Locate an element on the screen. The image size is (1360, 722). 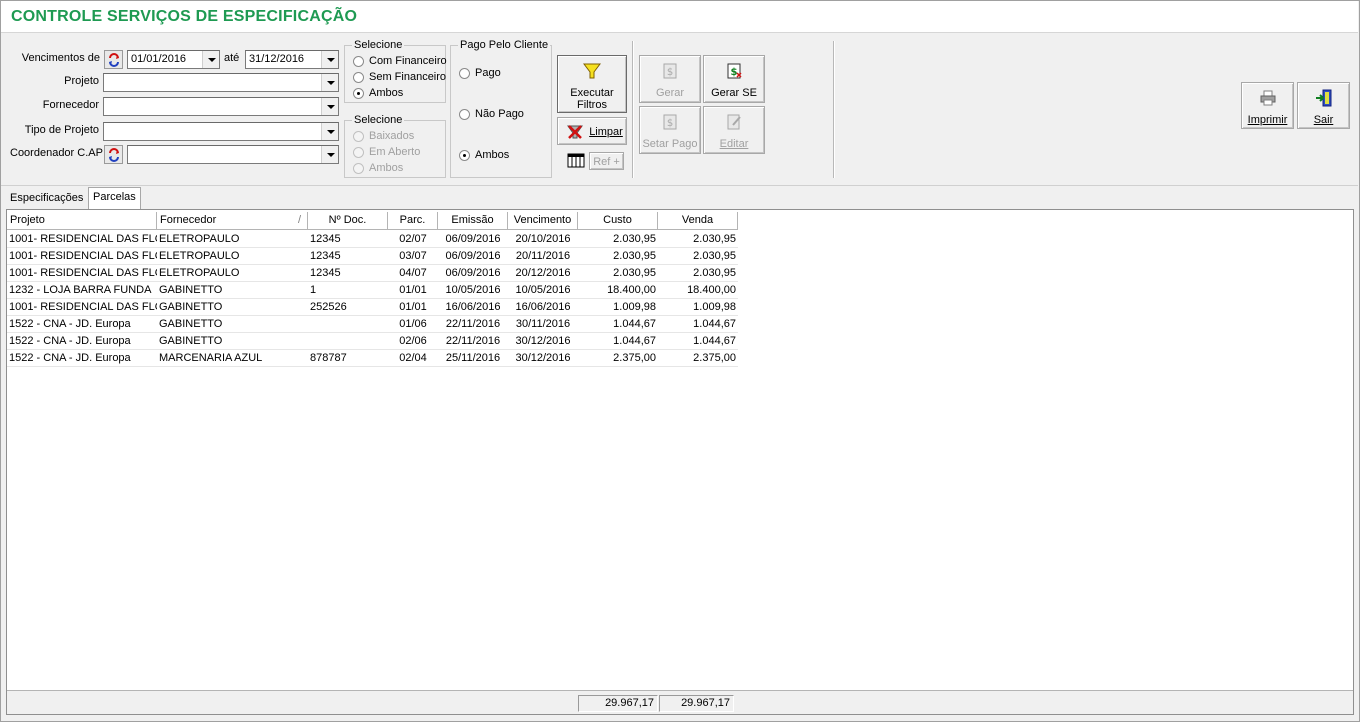
refresh-vencimentos-button is located at coordinates (113, 59).